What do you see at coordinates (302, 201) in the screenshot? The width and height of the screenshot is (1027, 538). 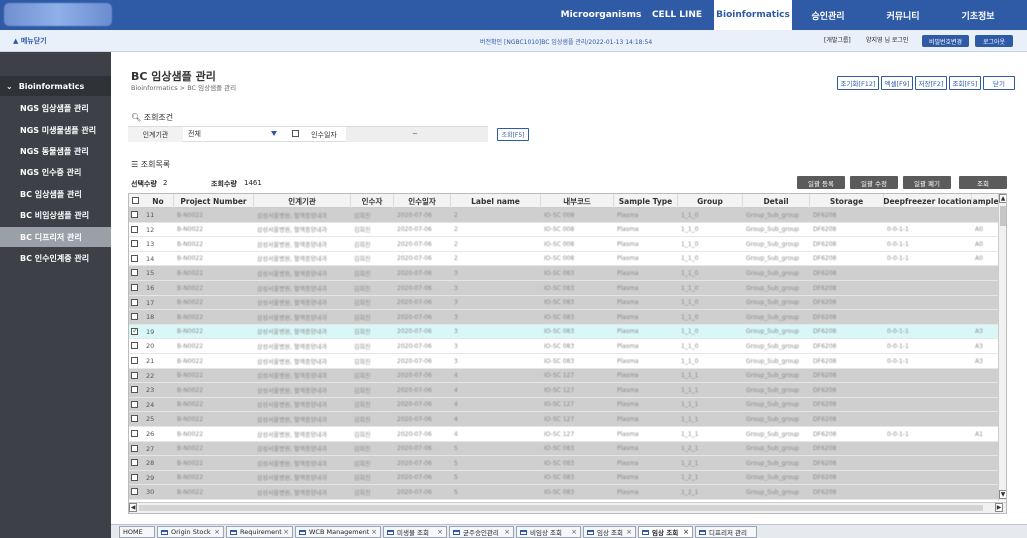 I see `column-header: 인계기관` at bounding box center [302, 201].